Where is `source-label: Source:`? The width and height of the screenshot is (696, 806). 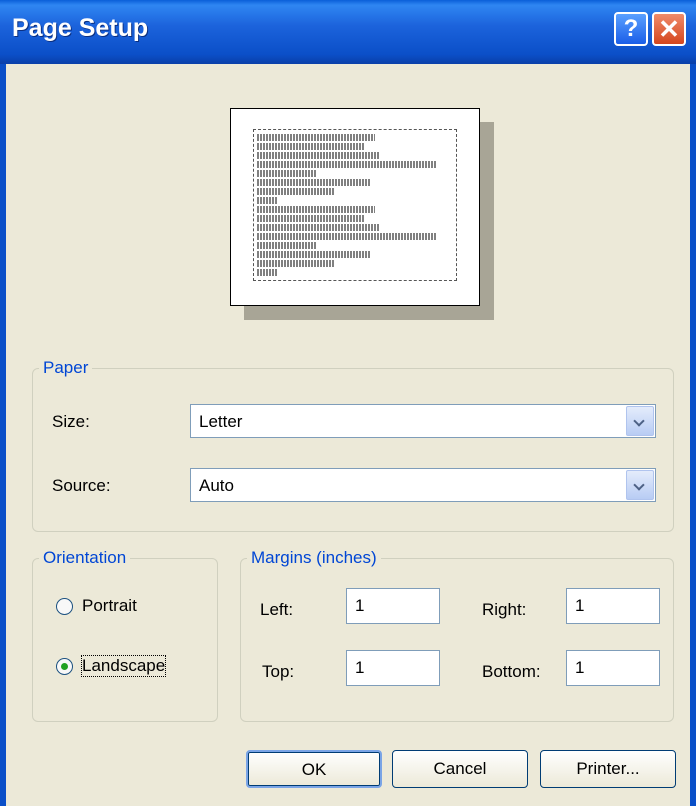 source-label: Source: is located at coordinates (81, 485).